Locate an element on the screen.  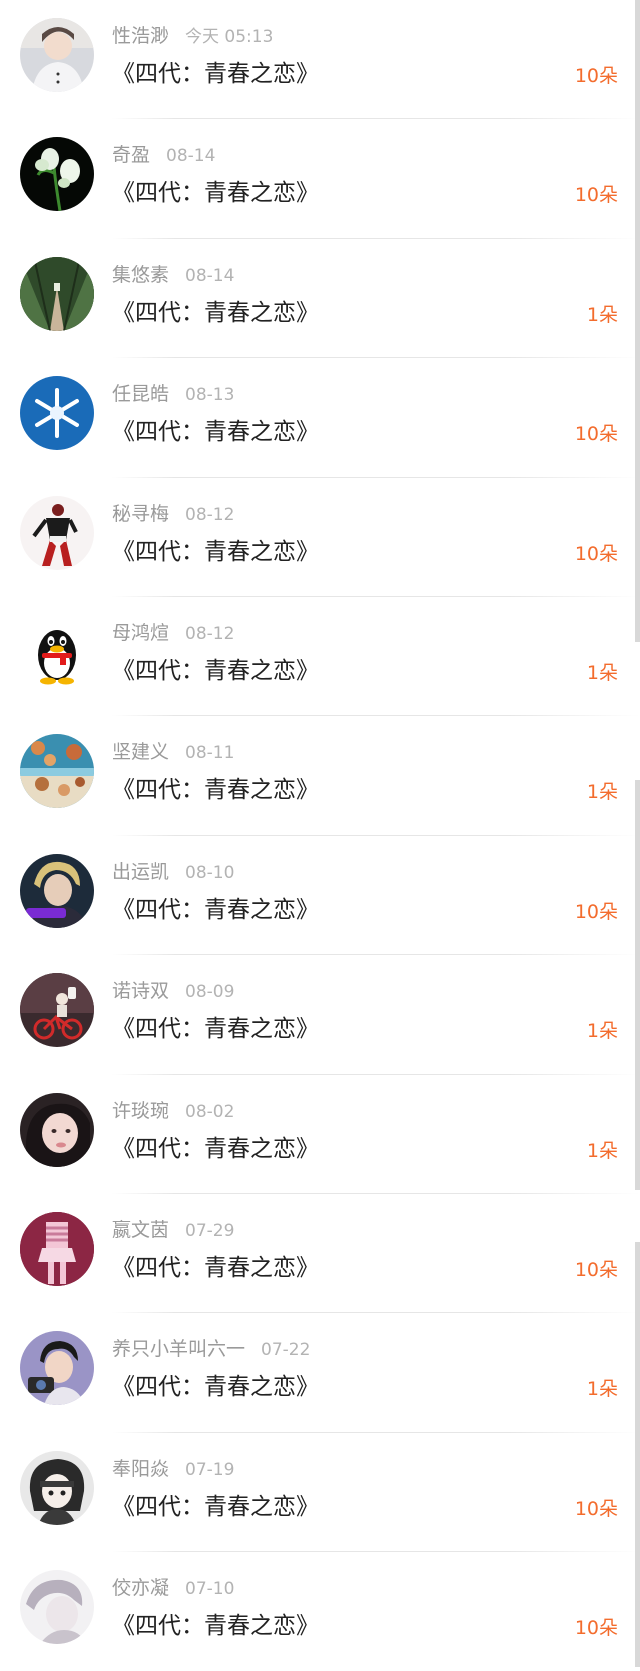
user-name: 母鸿煊 is located at coordinates (140, 633).